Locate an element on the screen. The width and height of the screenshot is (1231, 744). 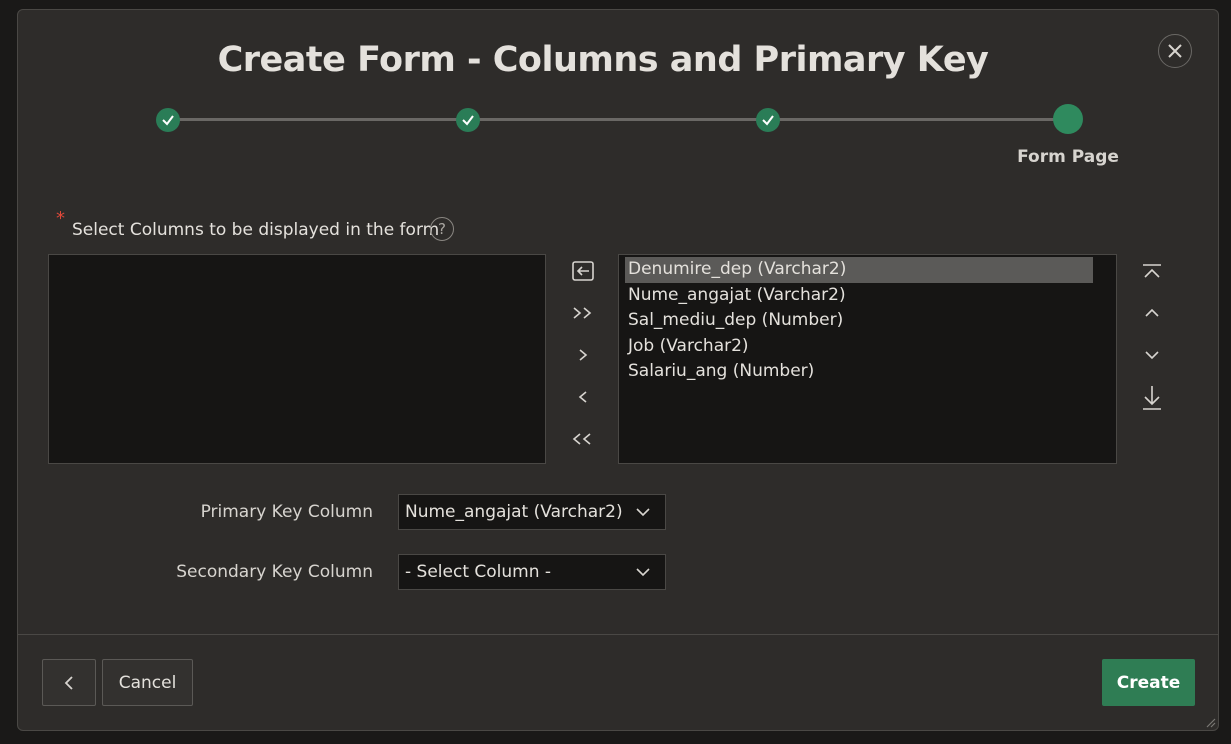
secondary-key-select: - Select Column - is located at coordinates (532, 572).